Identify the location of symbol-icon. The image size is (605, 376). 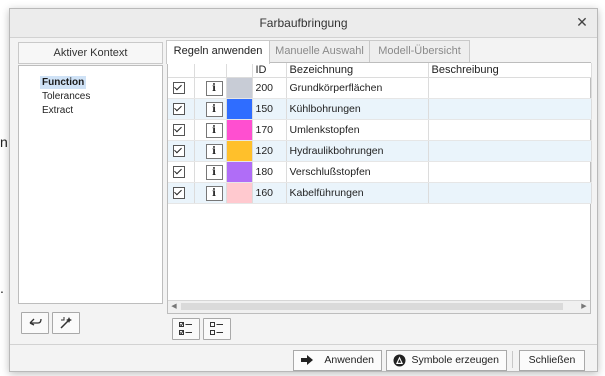
(399, 360).